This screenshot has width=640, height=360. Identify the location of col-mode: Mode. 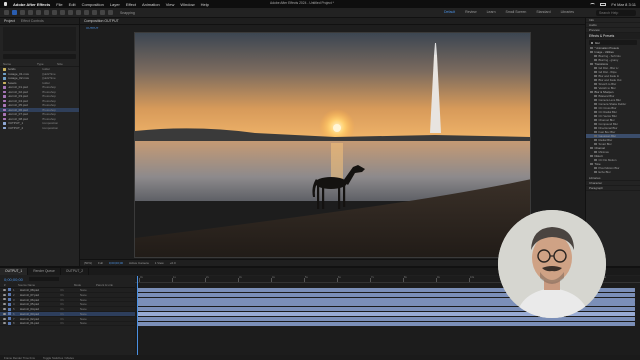
(83, 285).